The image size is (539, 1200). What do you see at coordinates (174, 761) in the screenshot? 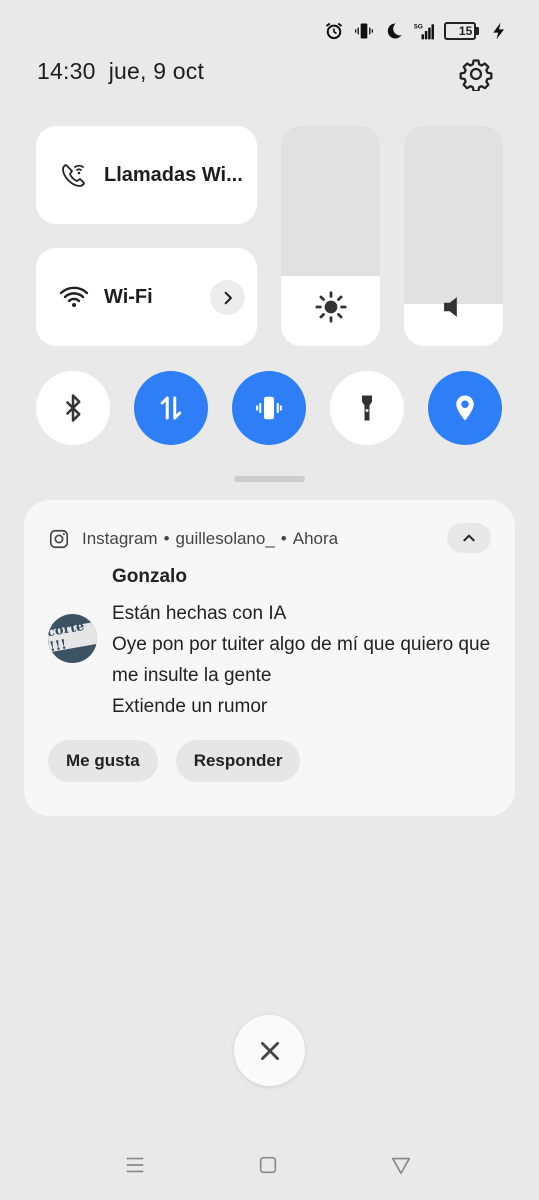
I see `notification-actions: Me gusta Responder` at bounding box center [174, 761].